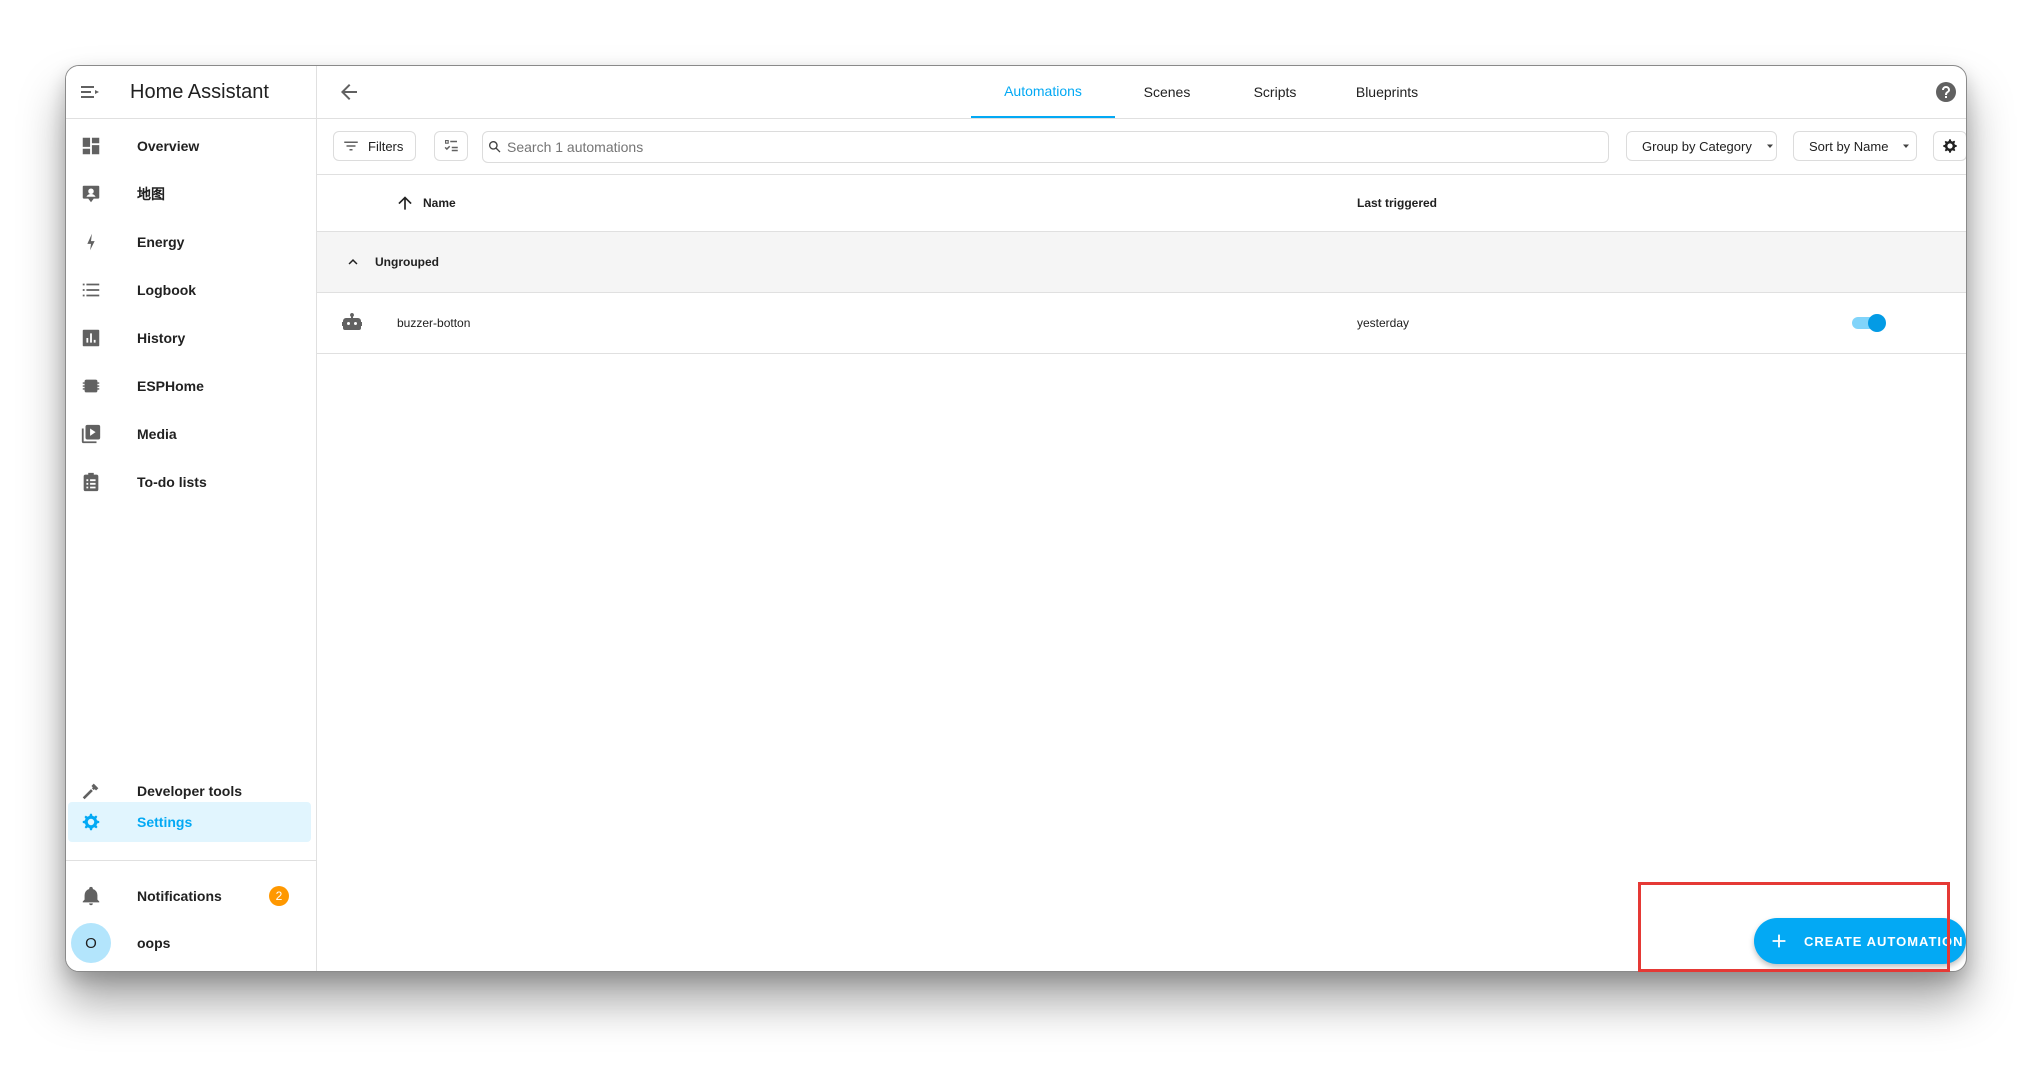 The image size is (2029, 1068). Describe the element at coordinates (434, 323) in the screenshot. I see `automation-name: buzzer-botton` at that location.